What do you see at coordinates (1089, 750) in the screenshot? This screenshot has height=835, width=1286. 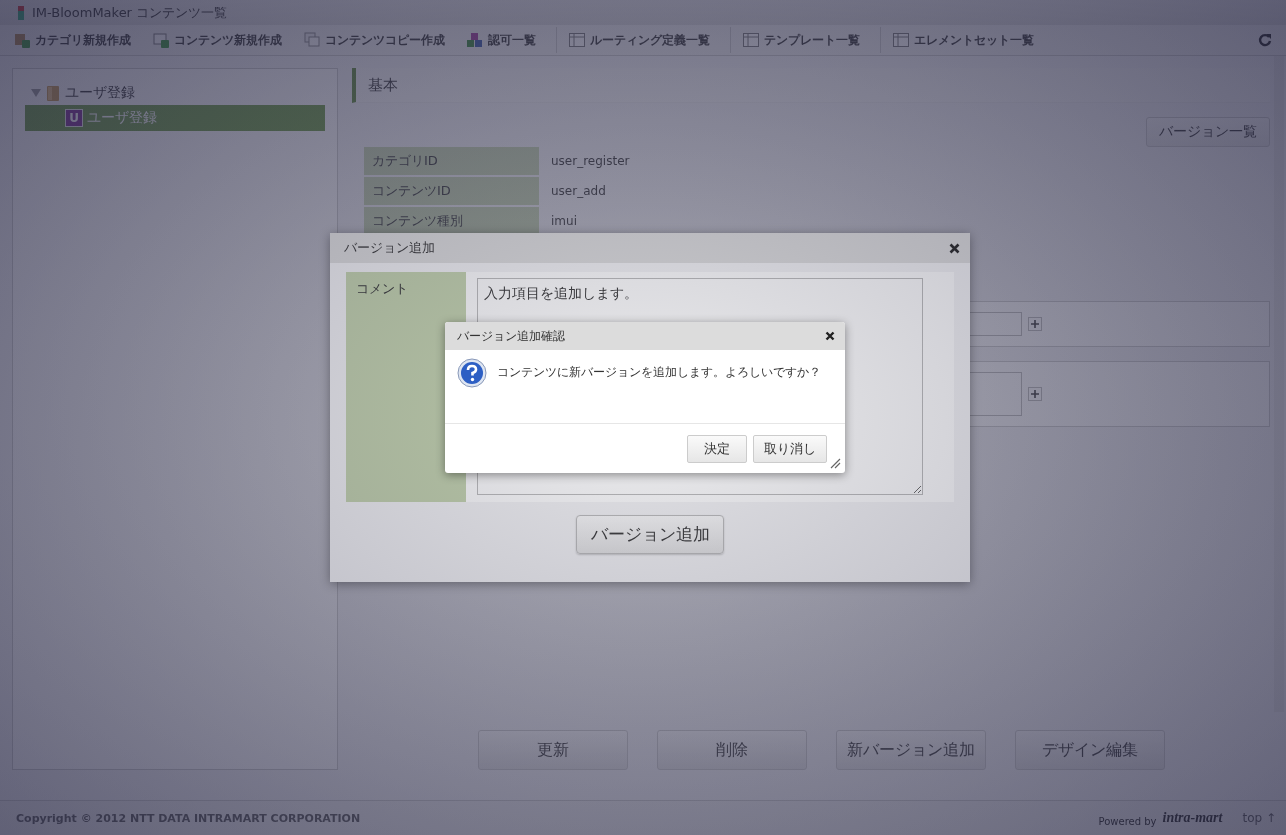 I see `action-button: デザイン編集` at bounding box center [1089, 750].